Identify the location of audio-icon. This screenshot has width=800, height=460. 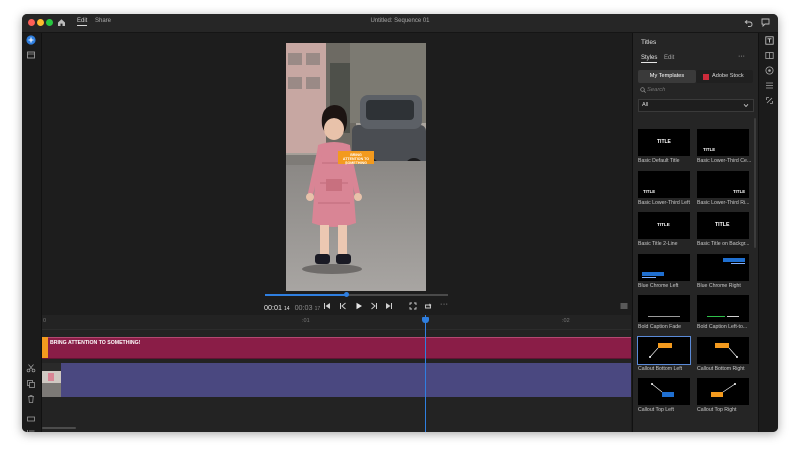
(769, 85).